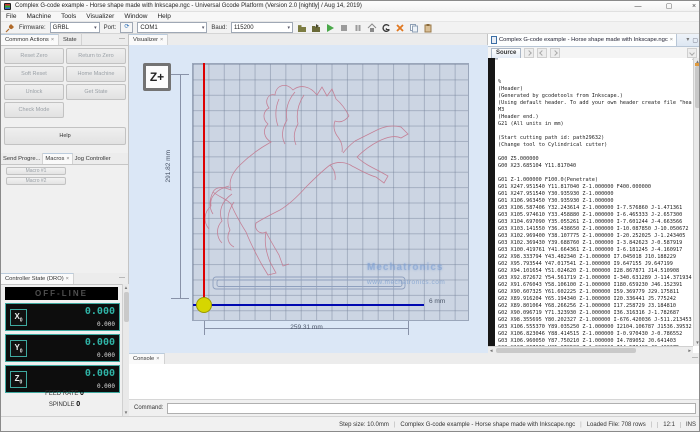 Image resolution: width=700 pixels, height=432 pixels. What do you see at coordinates (36, 181) in the screenshot?
I see `macro-button: Macro #2` at bounding box center [36, 181].